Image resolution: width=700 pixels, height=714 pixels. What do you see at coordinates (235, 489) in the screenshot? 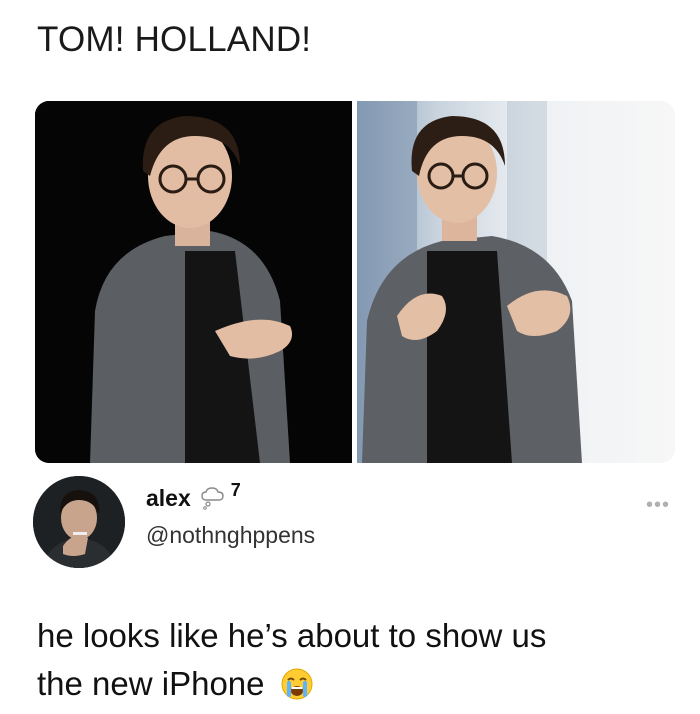
I see `badge-count: 7` at bounding box center [235, 489].